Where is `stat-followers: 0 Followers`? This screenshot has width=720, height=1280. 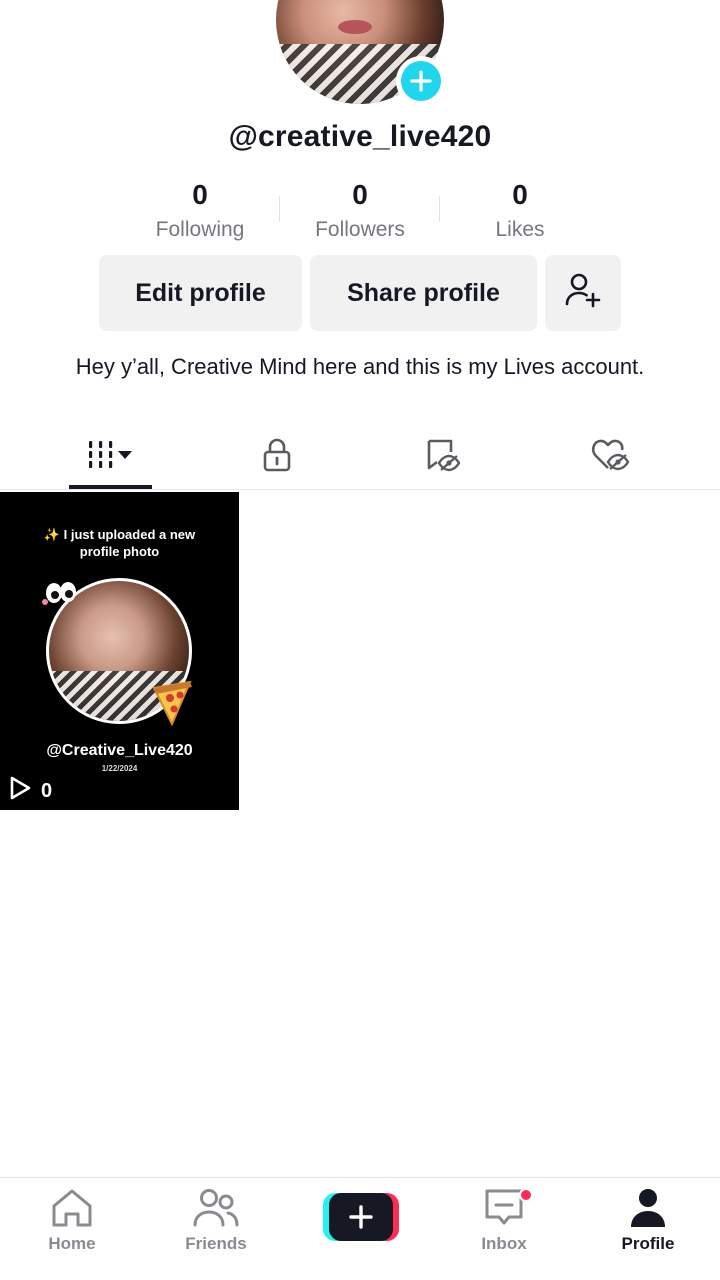
stat-followers: 0 Followers is located at coordinates (360, 212).